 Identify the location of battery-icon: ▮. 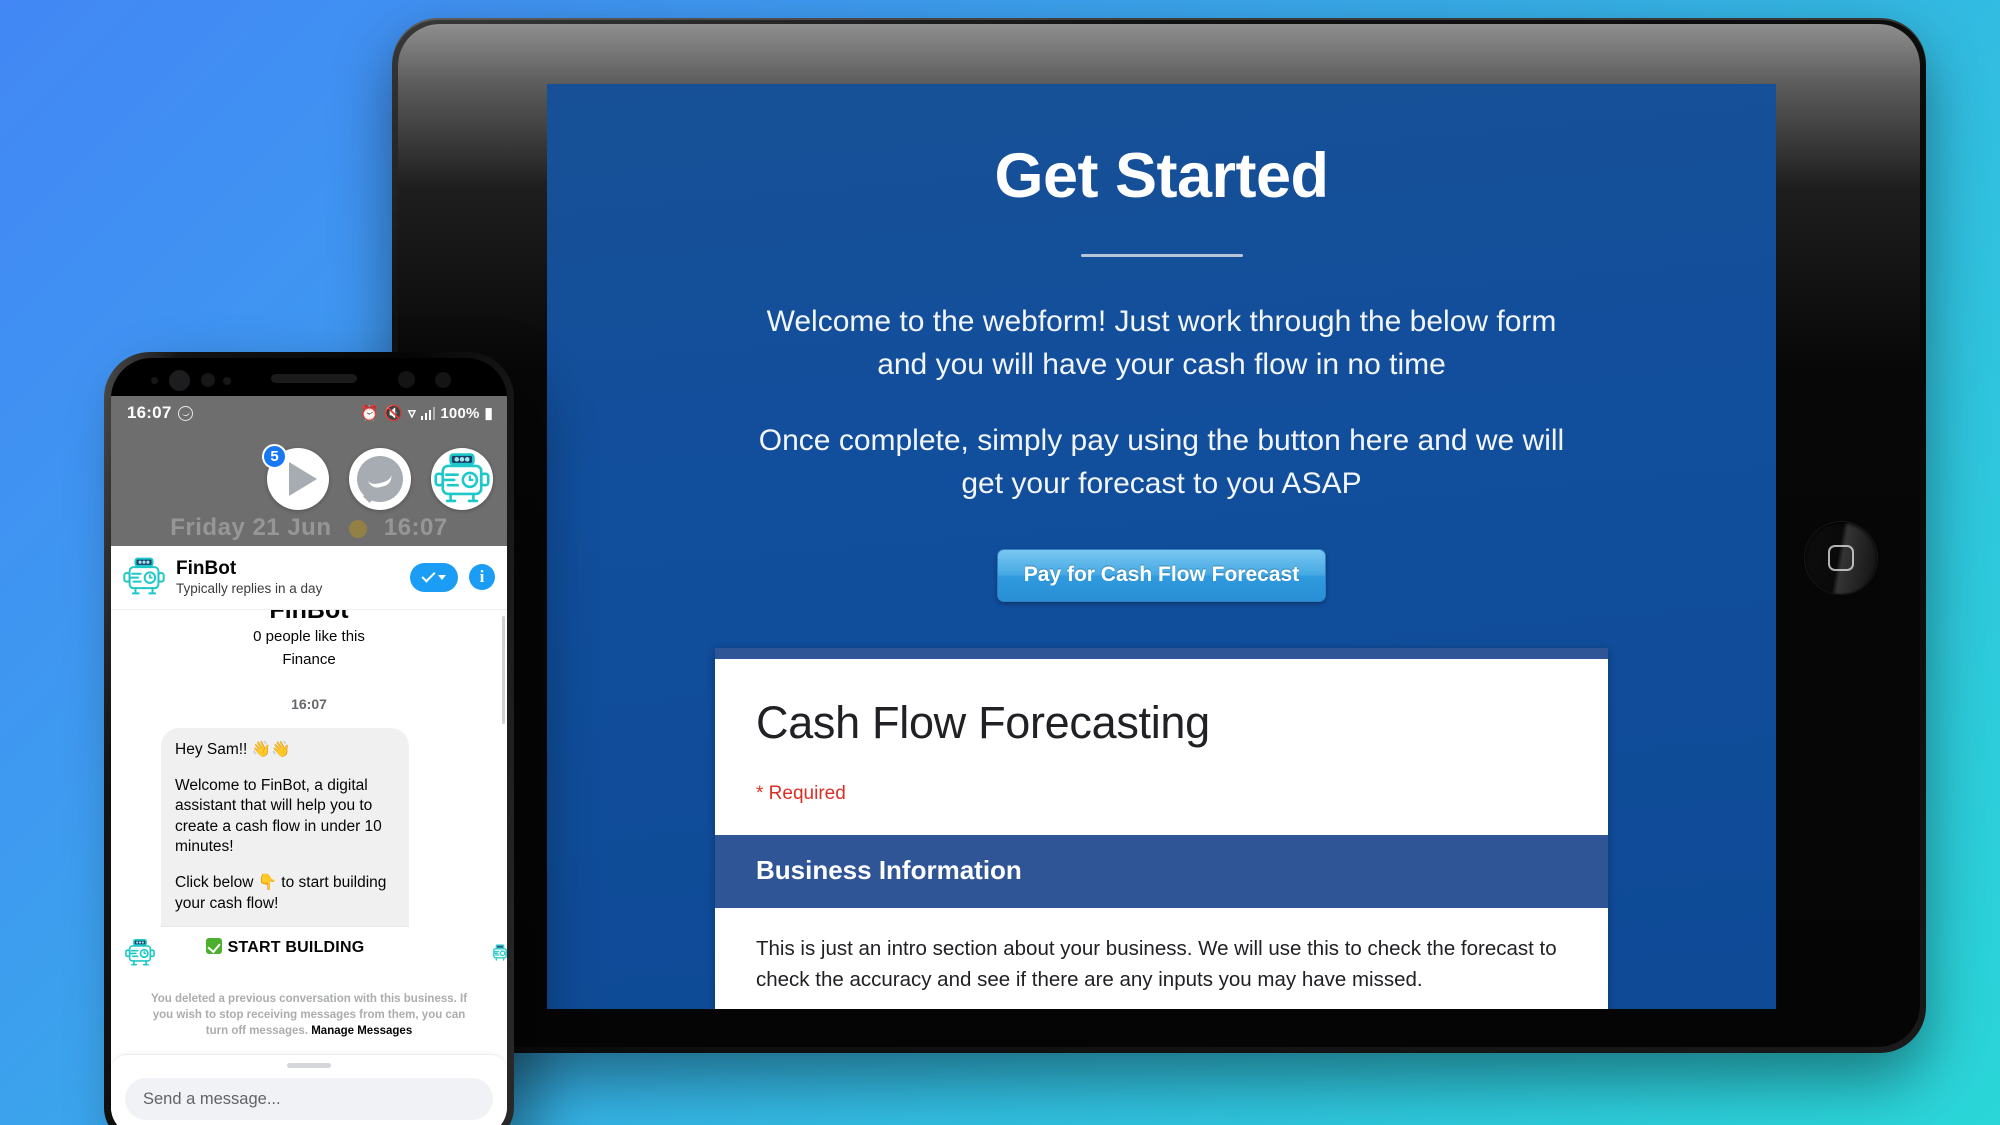
(488, 413).